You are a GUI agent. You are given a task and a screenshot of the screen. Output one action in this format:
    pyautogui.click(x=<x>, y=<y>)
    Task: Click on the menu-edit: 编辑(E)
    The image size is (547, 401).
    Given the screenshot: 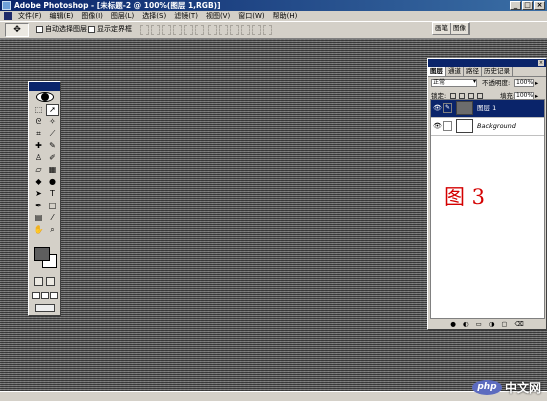 What is the action you would take?
    pyautogui.click(x=62, y=16)
    